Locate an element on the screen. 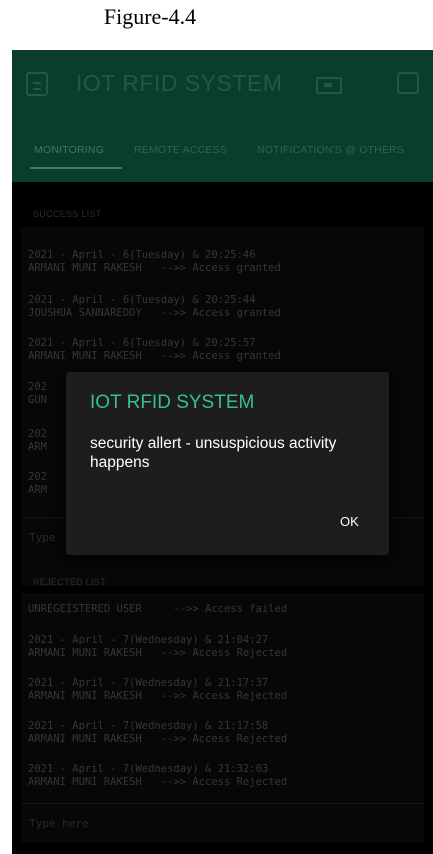 The height and width of the screenshot is (854, 433). active-tab-indicator is located at coordinates (76, 168).